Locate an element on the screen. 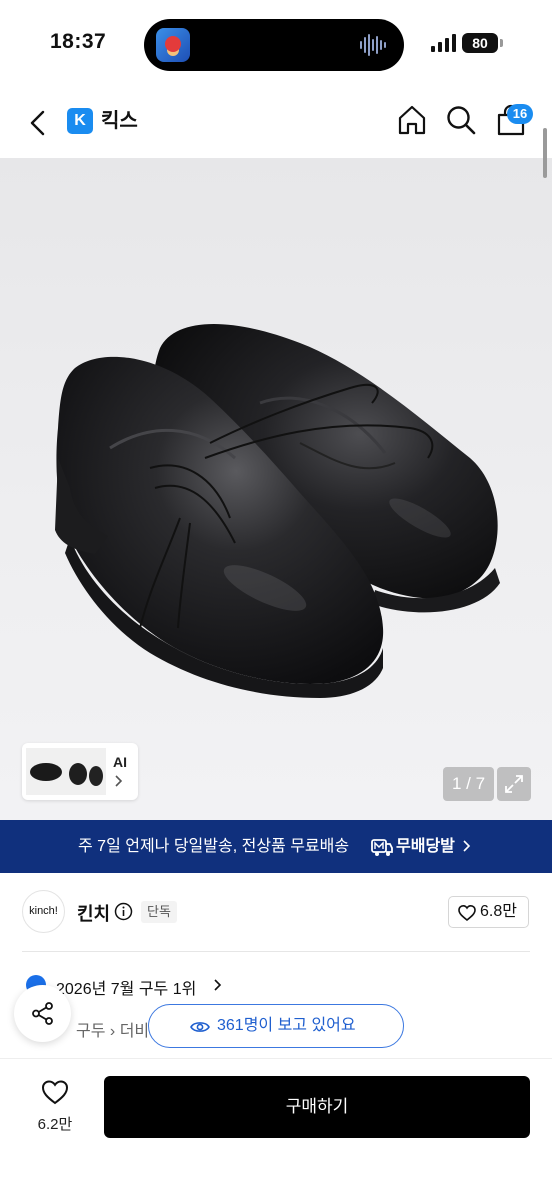 The height and width of the screenshot is (1200, 552). share-icon is located at coordinates (42, 1013).